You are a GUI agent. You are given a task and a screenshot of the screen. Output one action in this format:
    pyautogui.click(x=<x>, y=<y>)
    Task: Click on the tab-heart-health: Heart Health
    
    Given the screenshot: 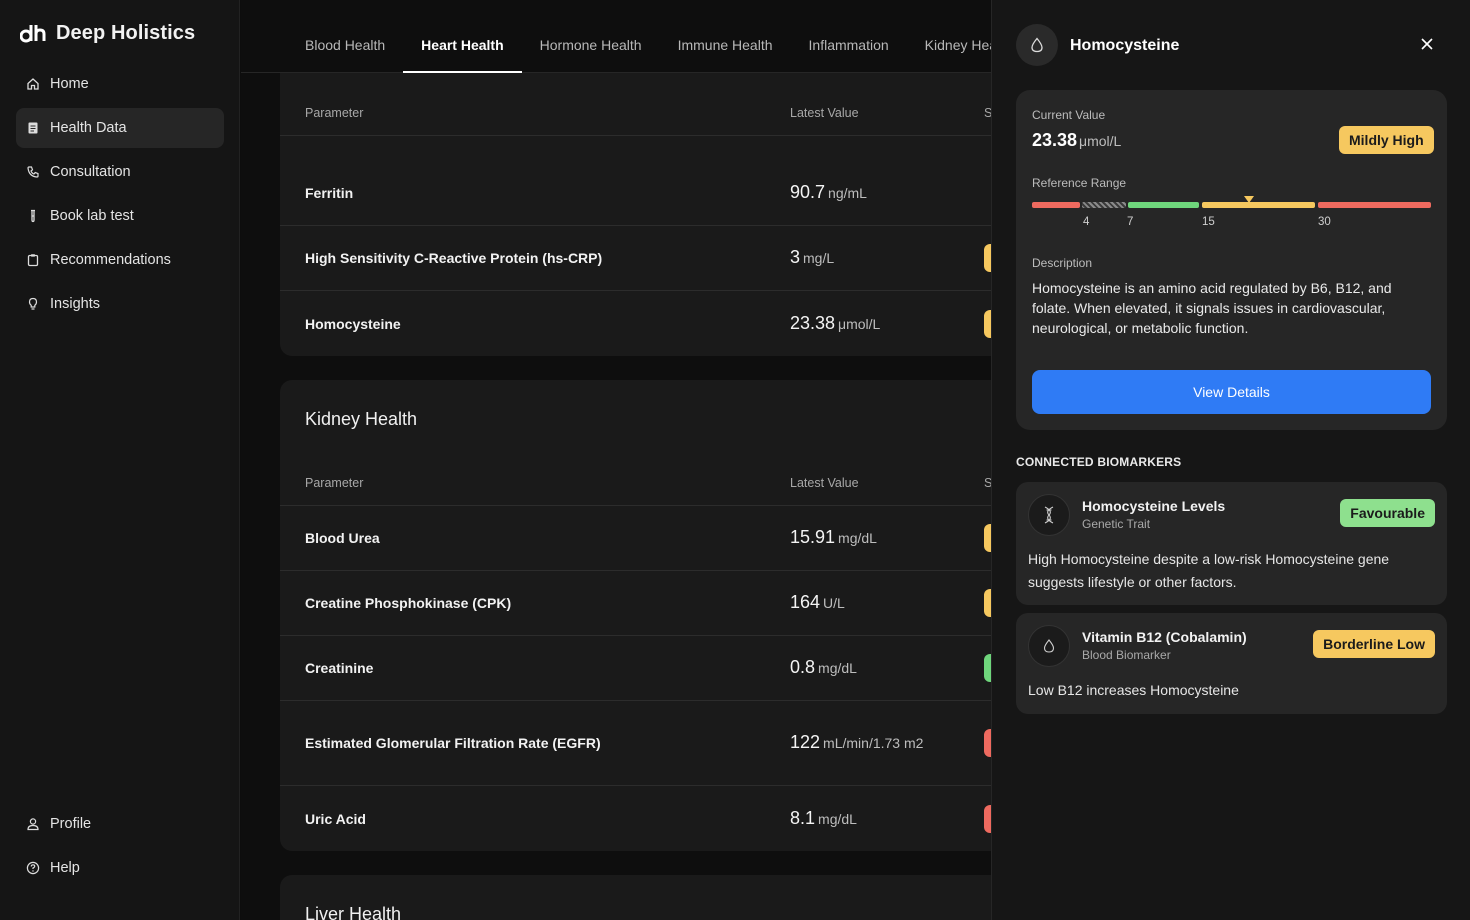 What is the action you would take?
    pyautogui.click(x=463, y=55)
    